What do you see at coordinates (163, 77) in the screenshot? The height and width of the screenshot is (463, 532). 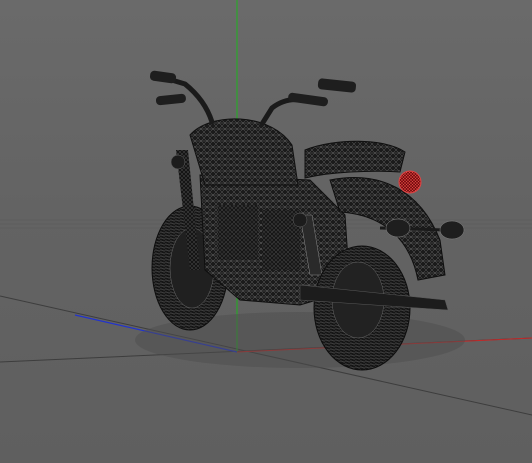 I see `left-grip` at bounding box center [163, 77].